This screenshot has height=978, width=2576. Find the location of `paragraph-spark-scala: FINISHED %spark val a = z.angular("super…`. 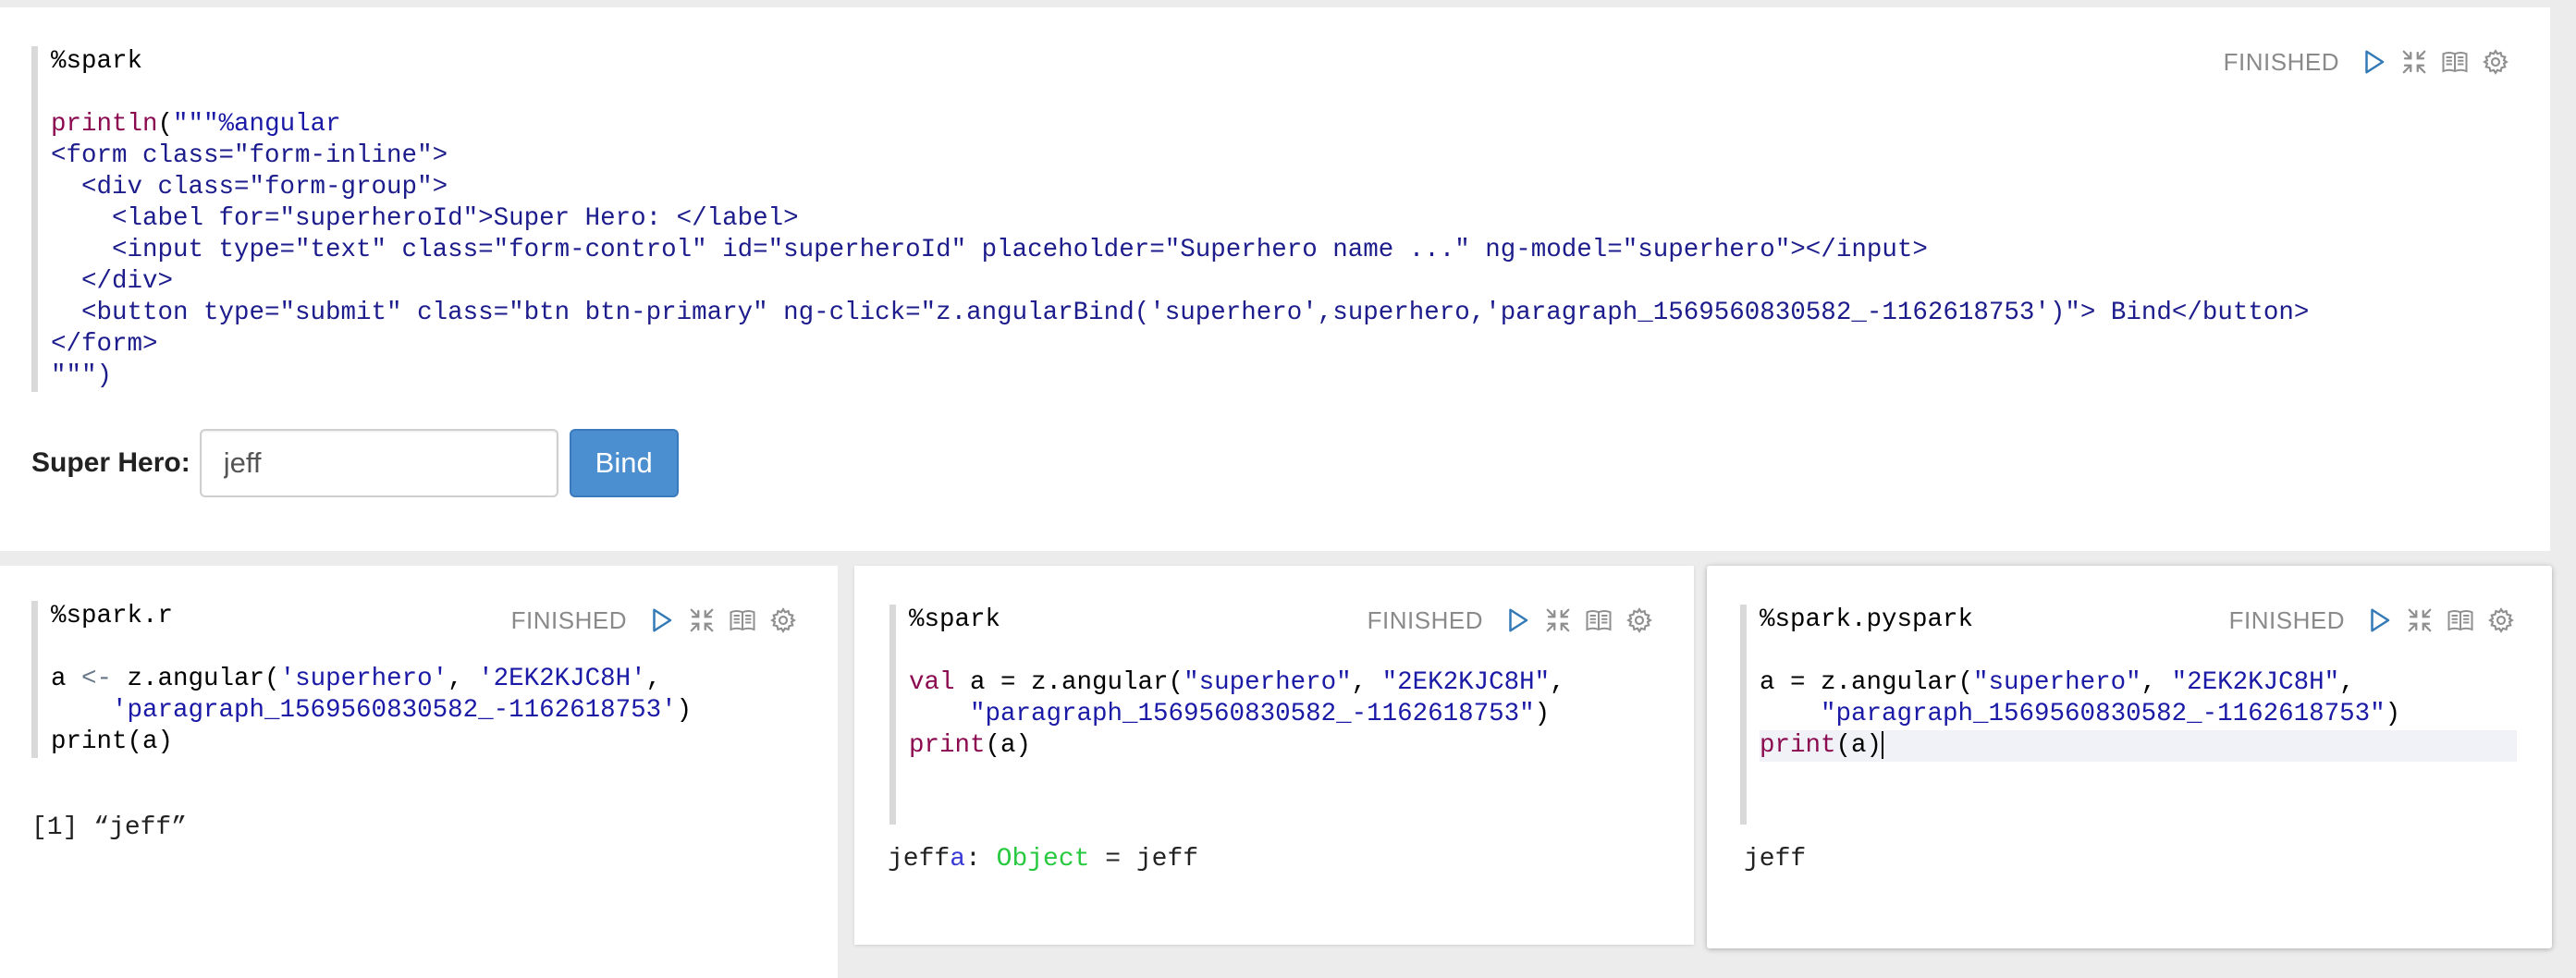

paragraph-spark-scala: FINISHED %spark val a = z.angular("super… is located at coordinates (1274, 756).